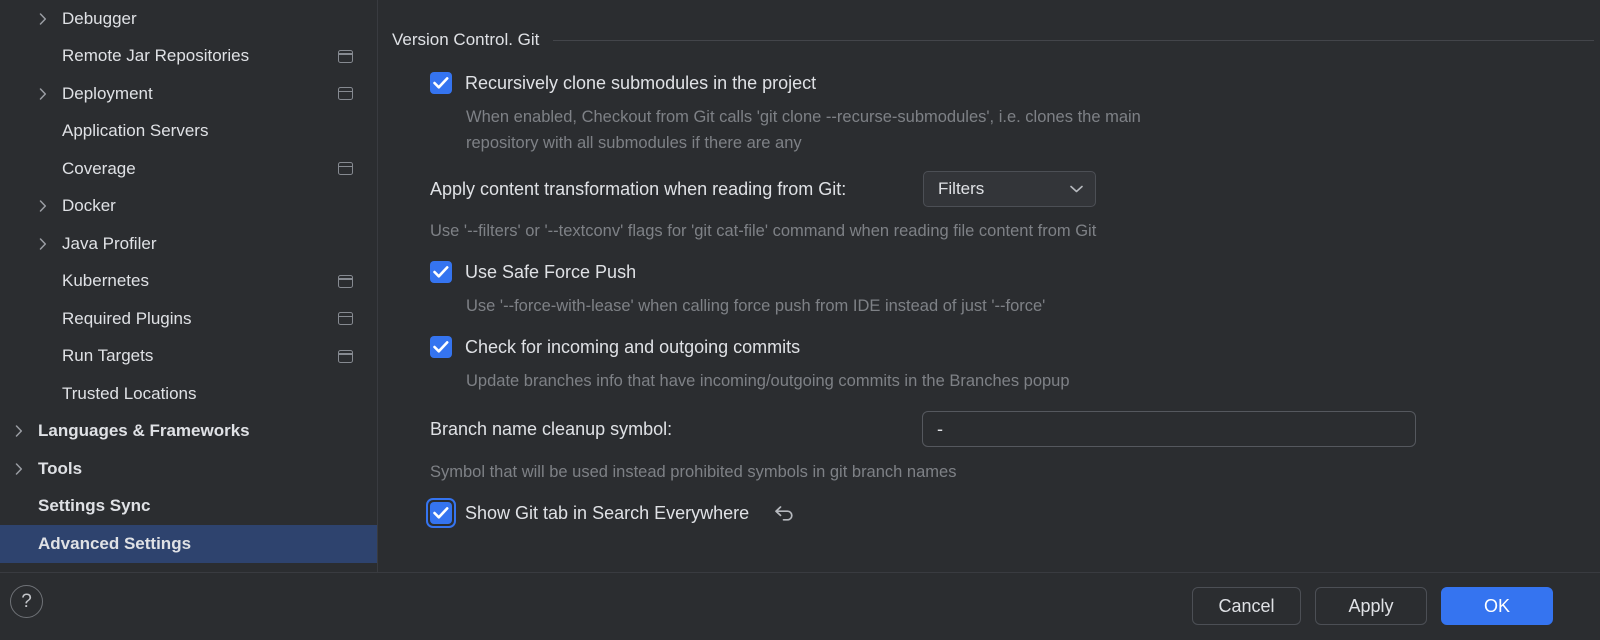 The image size is (1600, 640). What do you see at coordinates (1497, 606) in the screenshot?
I see `ok-button: OK` at bounding box center [1497, 606].